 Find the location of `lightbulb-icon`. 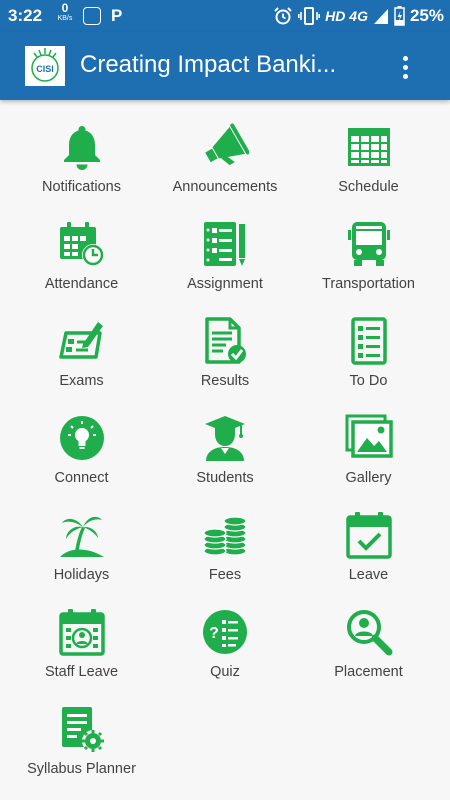

lightbulb-icon is located at coordinates (82, 438).